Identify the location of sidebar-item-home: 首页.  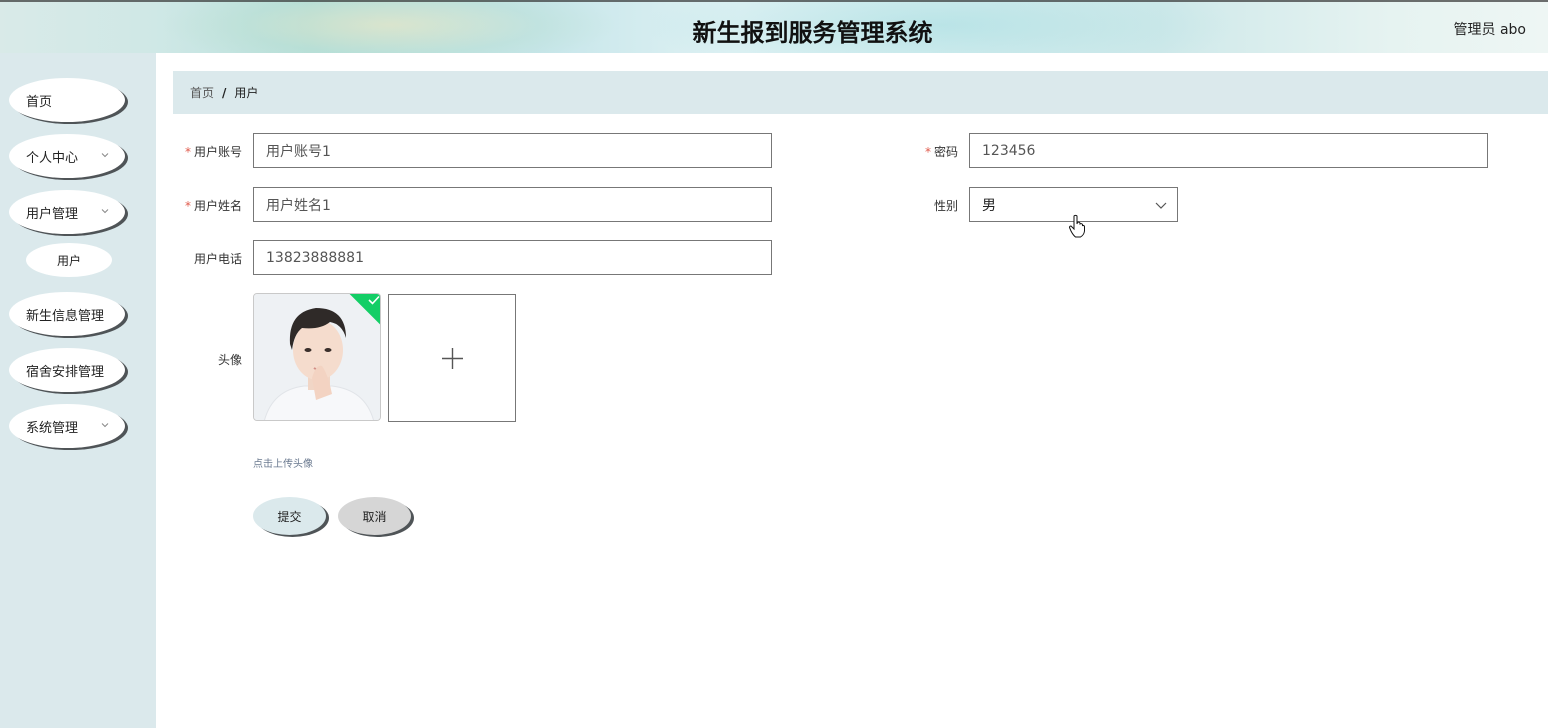
(67, 100).